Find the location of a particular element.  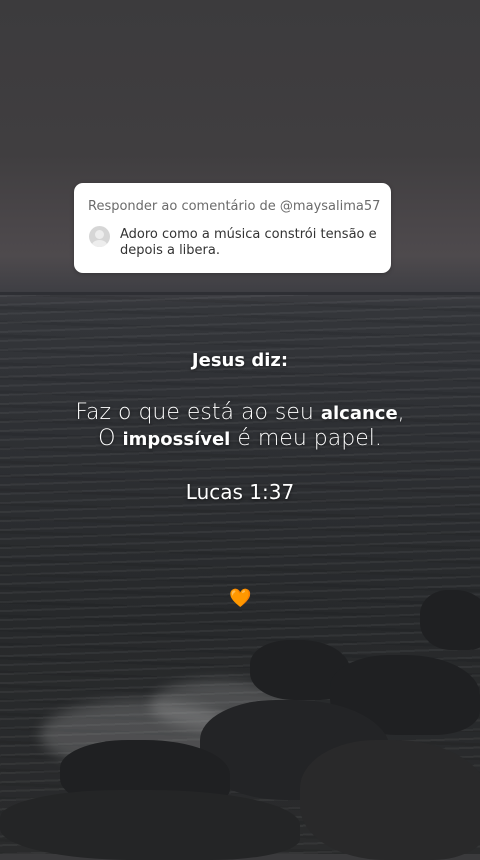

overlay-line-1: Faz o que está ao seu alcance, is located at coordinates (240, 413).